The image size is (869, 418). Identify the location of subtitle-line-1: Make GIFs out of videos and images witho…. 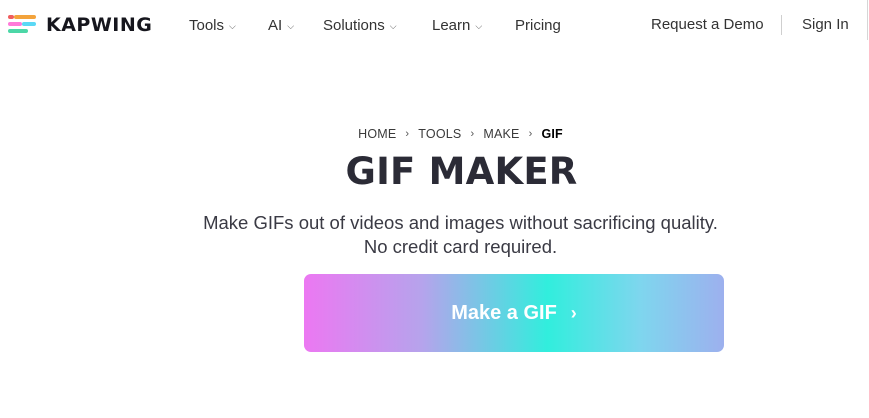
(460, 222).